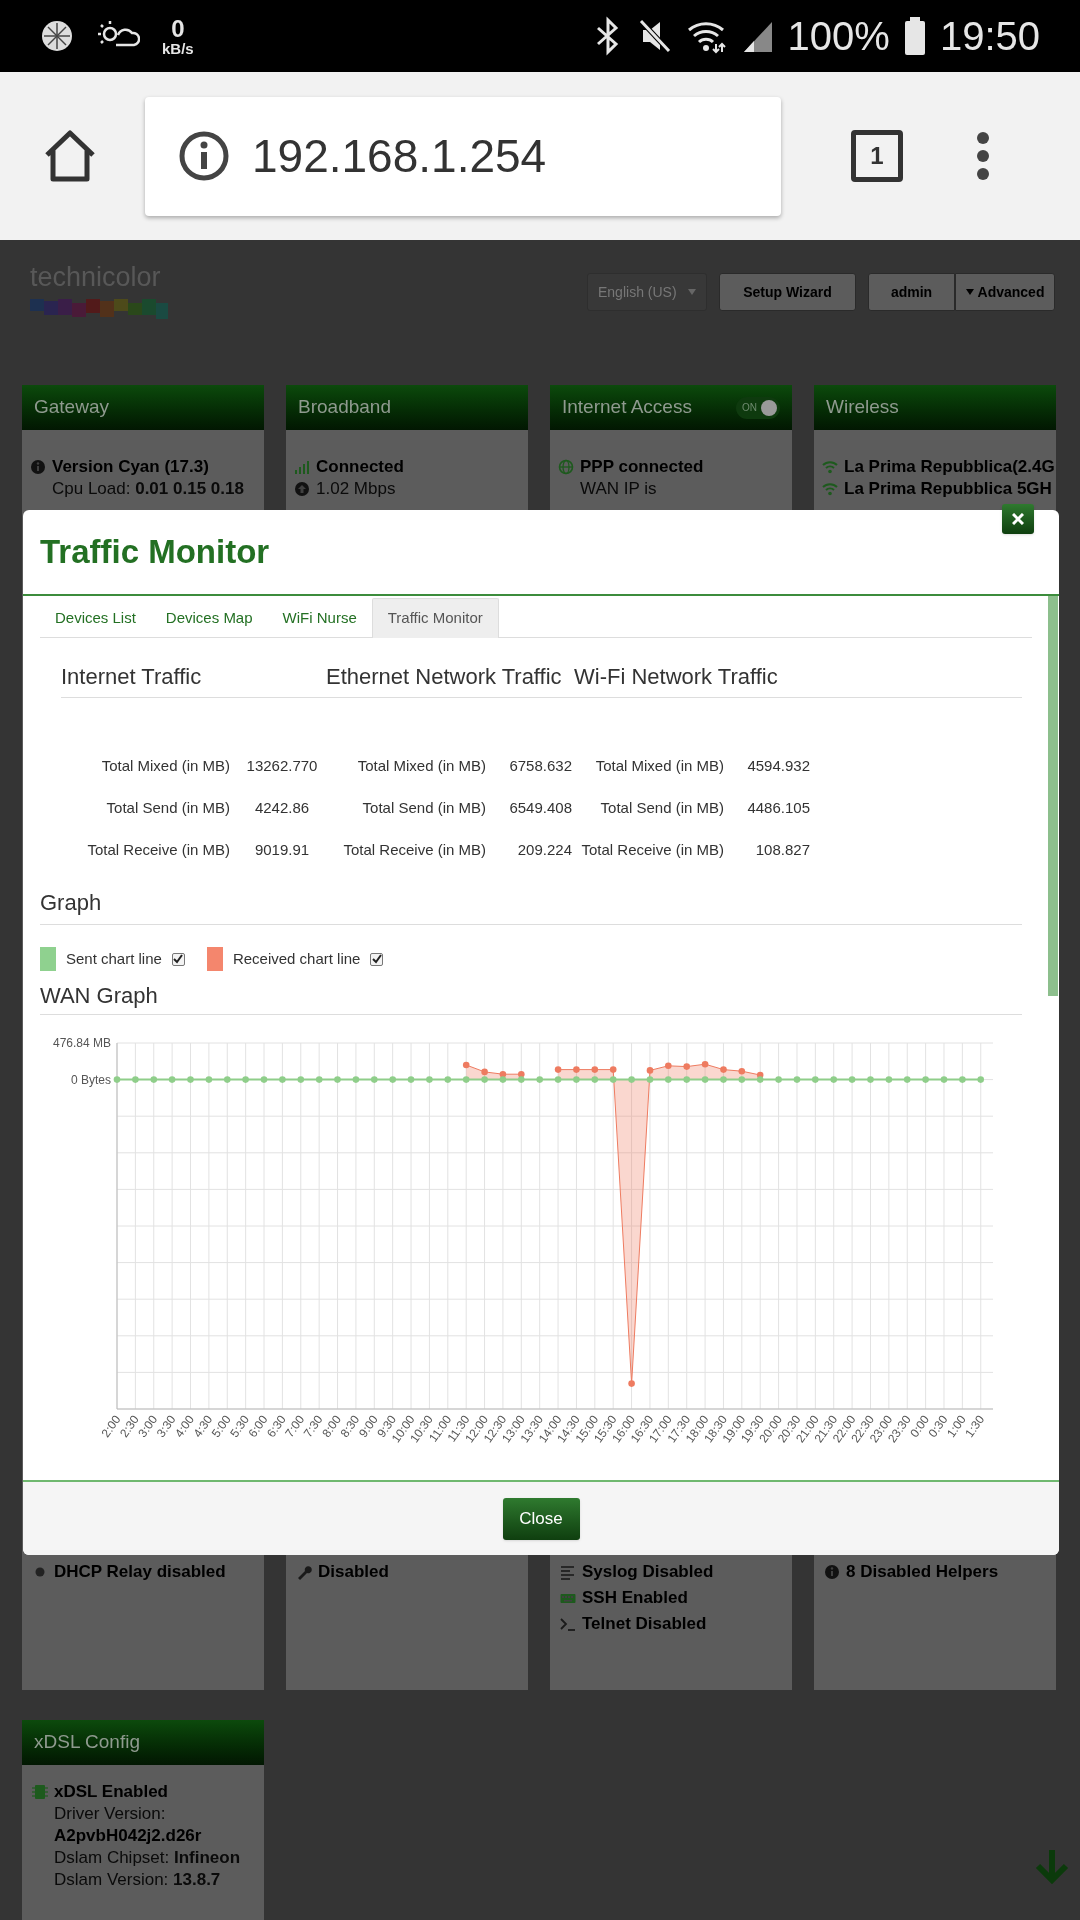 Image resolution: width=1080 pixels, height=1920 pixels. I want to click on network-speed-unit: kB/s, so click(178, 48).